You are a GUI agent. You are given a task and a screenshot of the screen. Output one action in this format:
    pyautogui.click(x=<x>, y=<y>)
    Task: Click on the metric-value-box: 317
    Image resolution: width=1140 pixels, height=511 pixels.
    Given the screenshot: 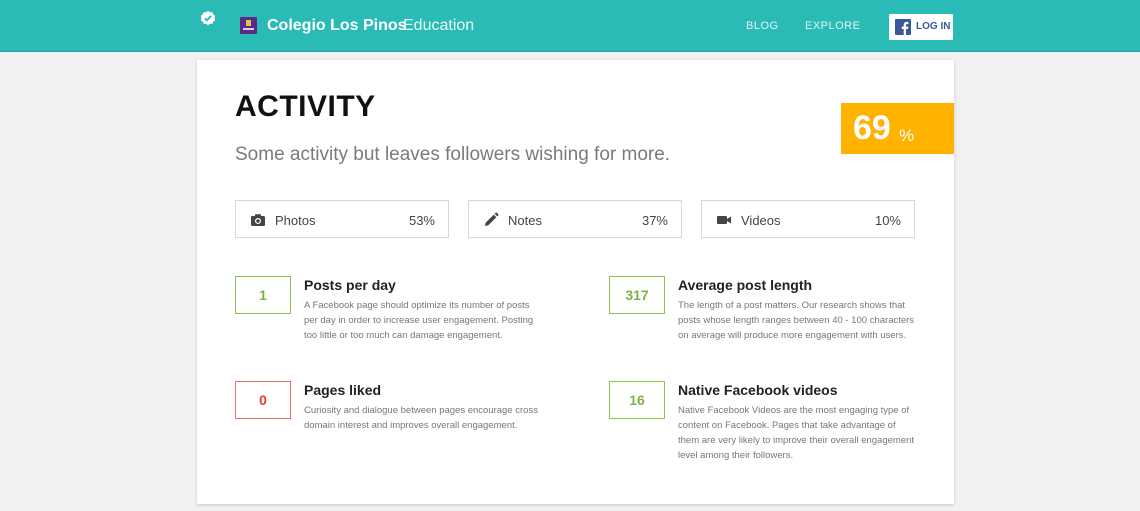 What is the action you would take?
    pyautogui.click(x=637, y=295)
    